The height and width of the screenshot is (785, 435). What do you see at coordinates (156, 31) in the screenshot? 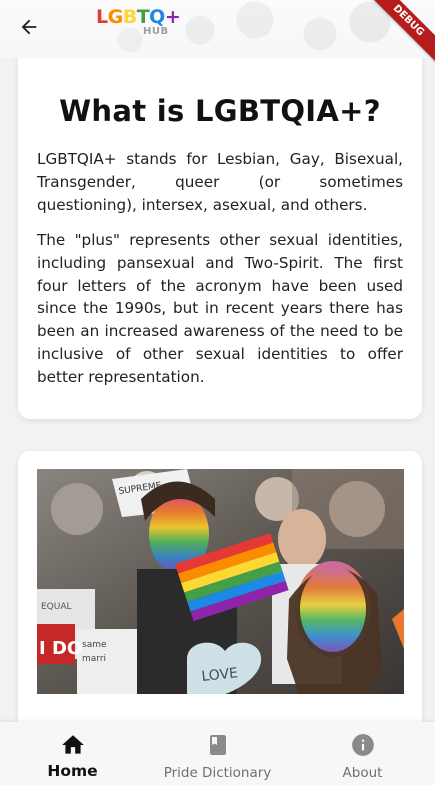
I see `logo-hub-text: HUB` at bounding box center [156, 31].